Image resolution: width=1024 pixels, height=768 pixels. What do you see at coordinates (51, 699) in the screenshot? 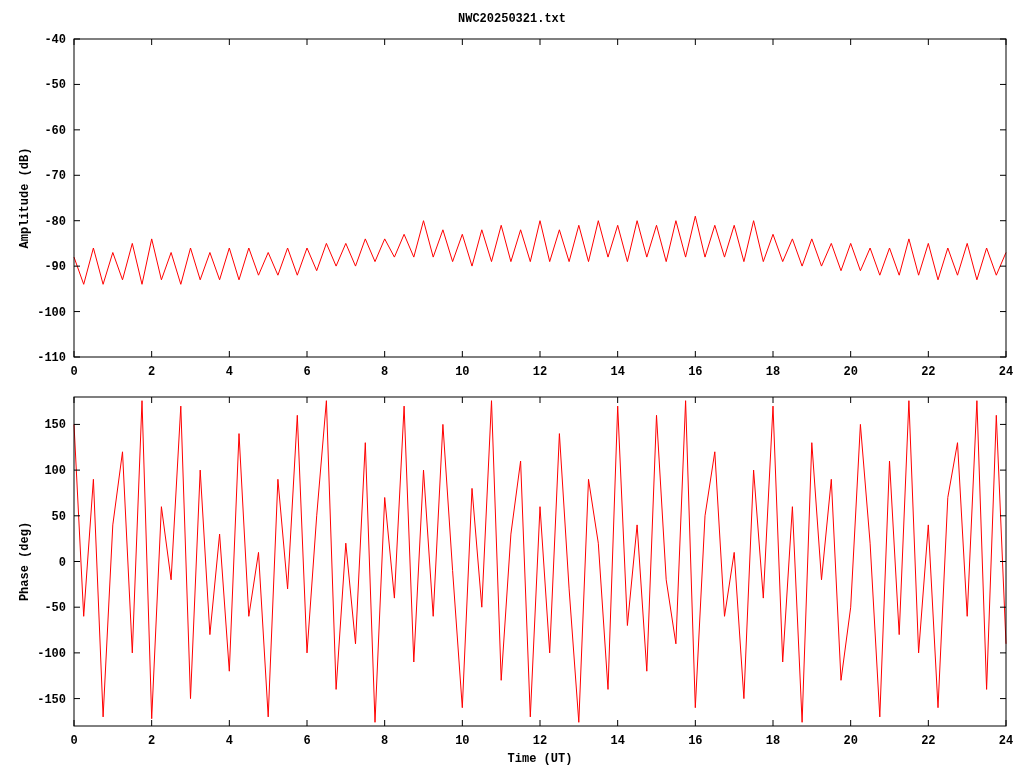
I see `tick-label: -150` at bounding box center [51, 699].